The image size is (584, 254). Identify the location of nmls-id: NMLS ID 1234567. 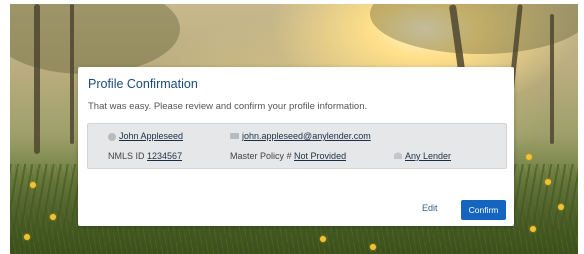
(145, 156).